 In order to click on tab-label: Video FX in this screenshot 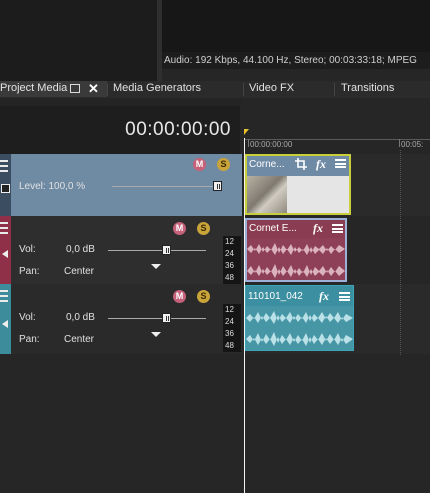, I will do `click(272, 88)`.